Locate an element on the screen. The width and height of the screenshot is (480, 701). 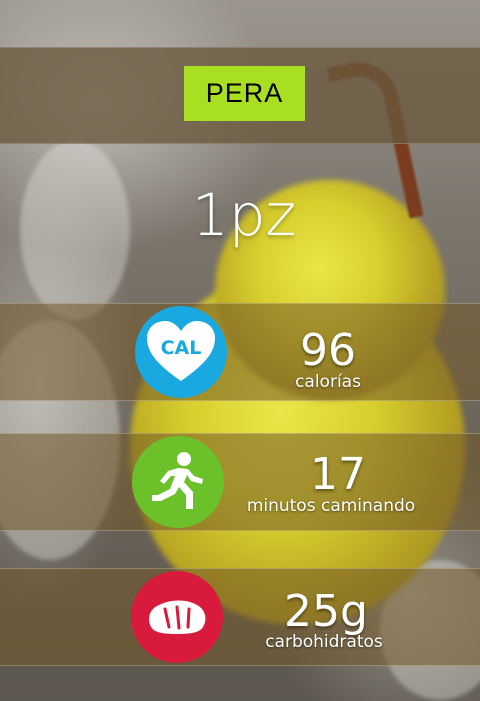
food-name-badge: PERA is located at coordinates (244, 93).